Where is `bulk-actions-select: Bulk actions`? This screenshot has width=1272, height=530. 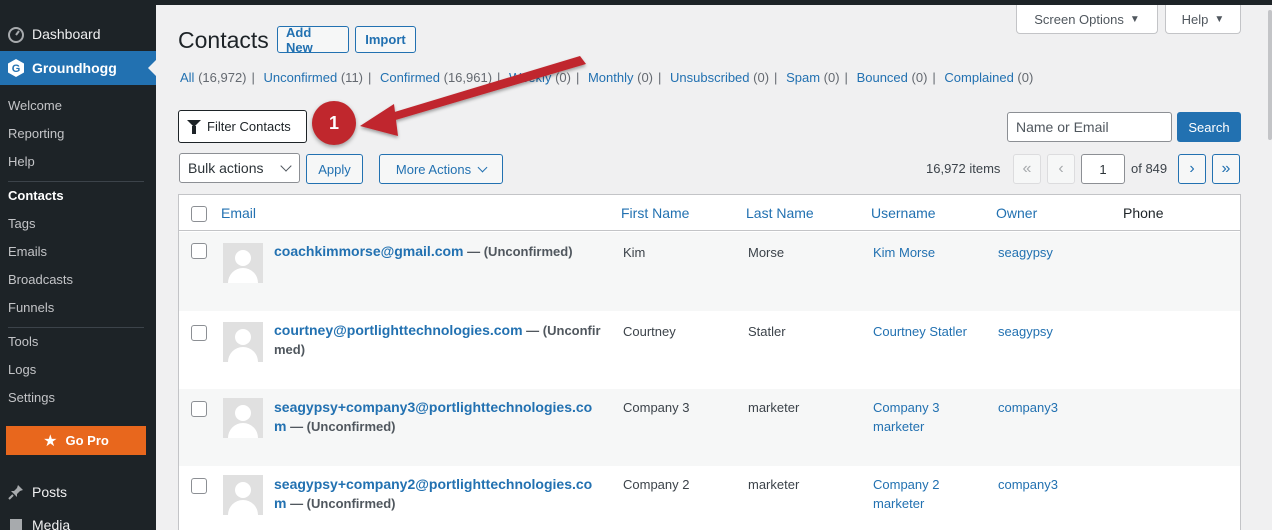
bulk-actions-select: Bulk actions is located at coordinates (239, 168).